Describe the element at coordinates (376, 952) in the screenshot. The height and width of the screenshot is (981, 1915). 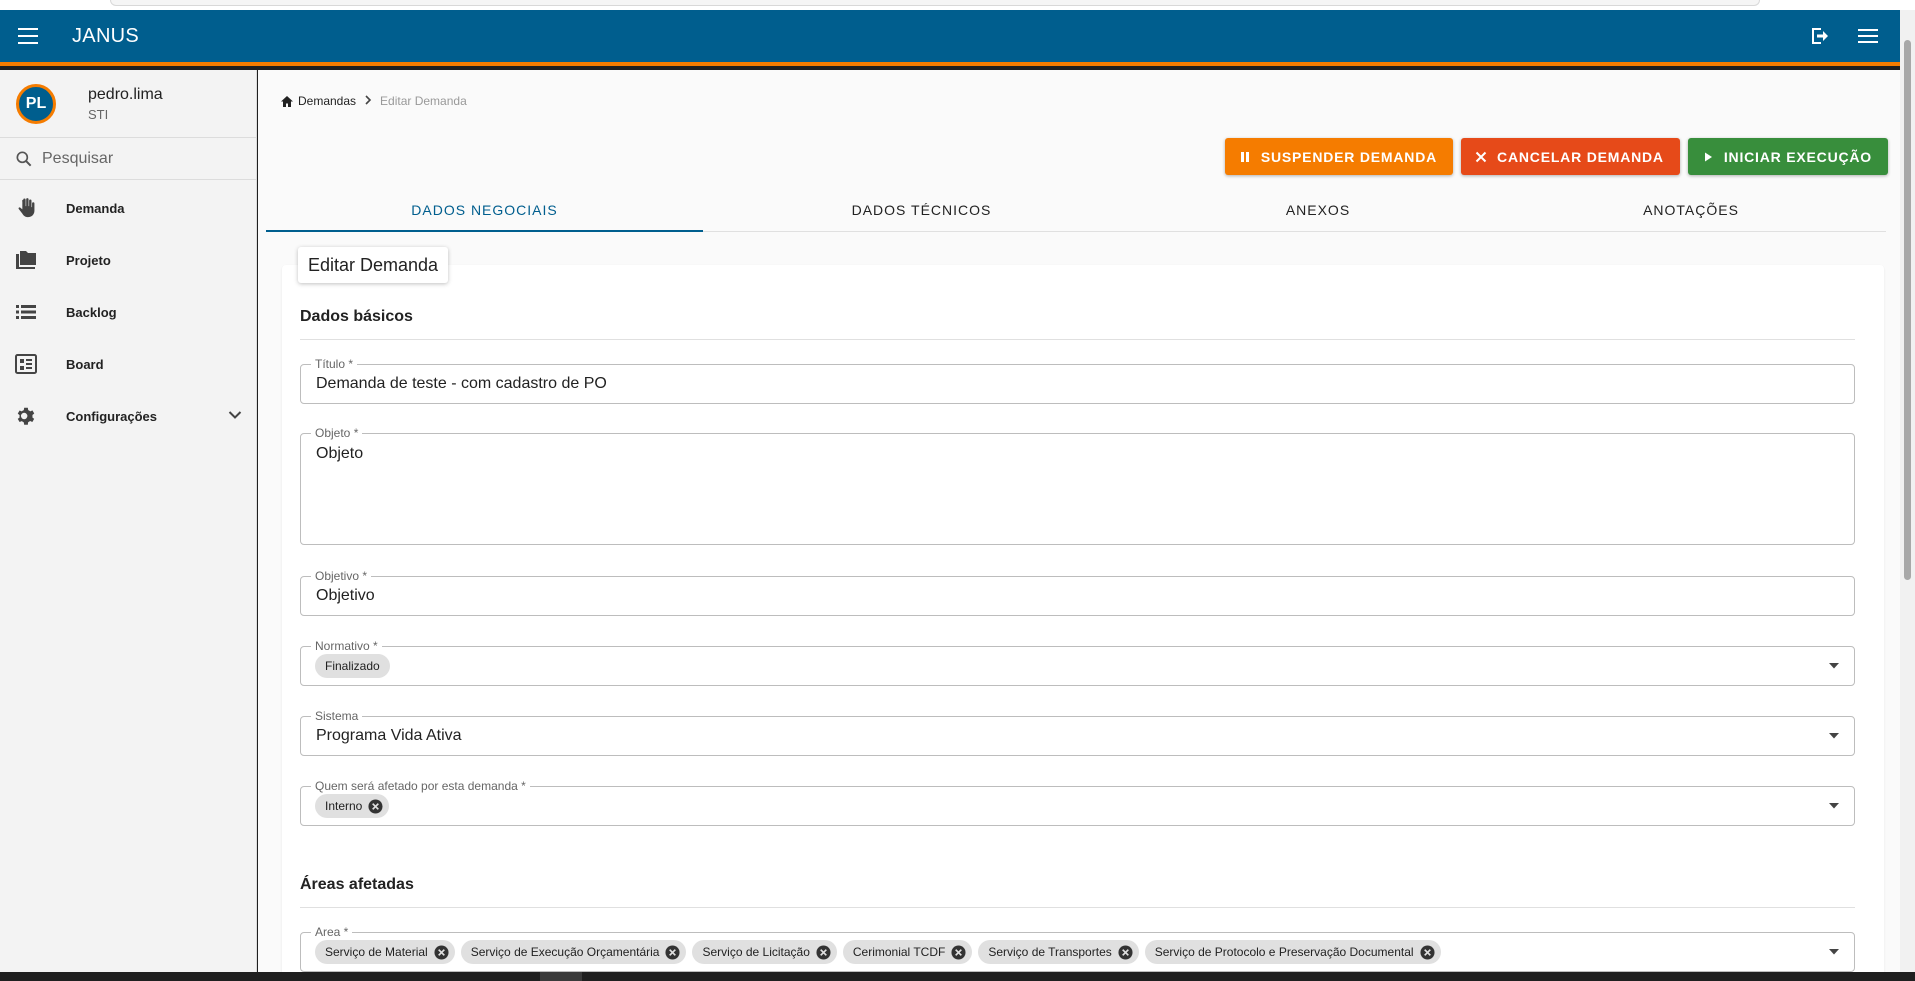
I see `chip-label: Serviço de Material` at that location.